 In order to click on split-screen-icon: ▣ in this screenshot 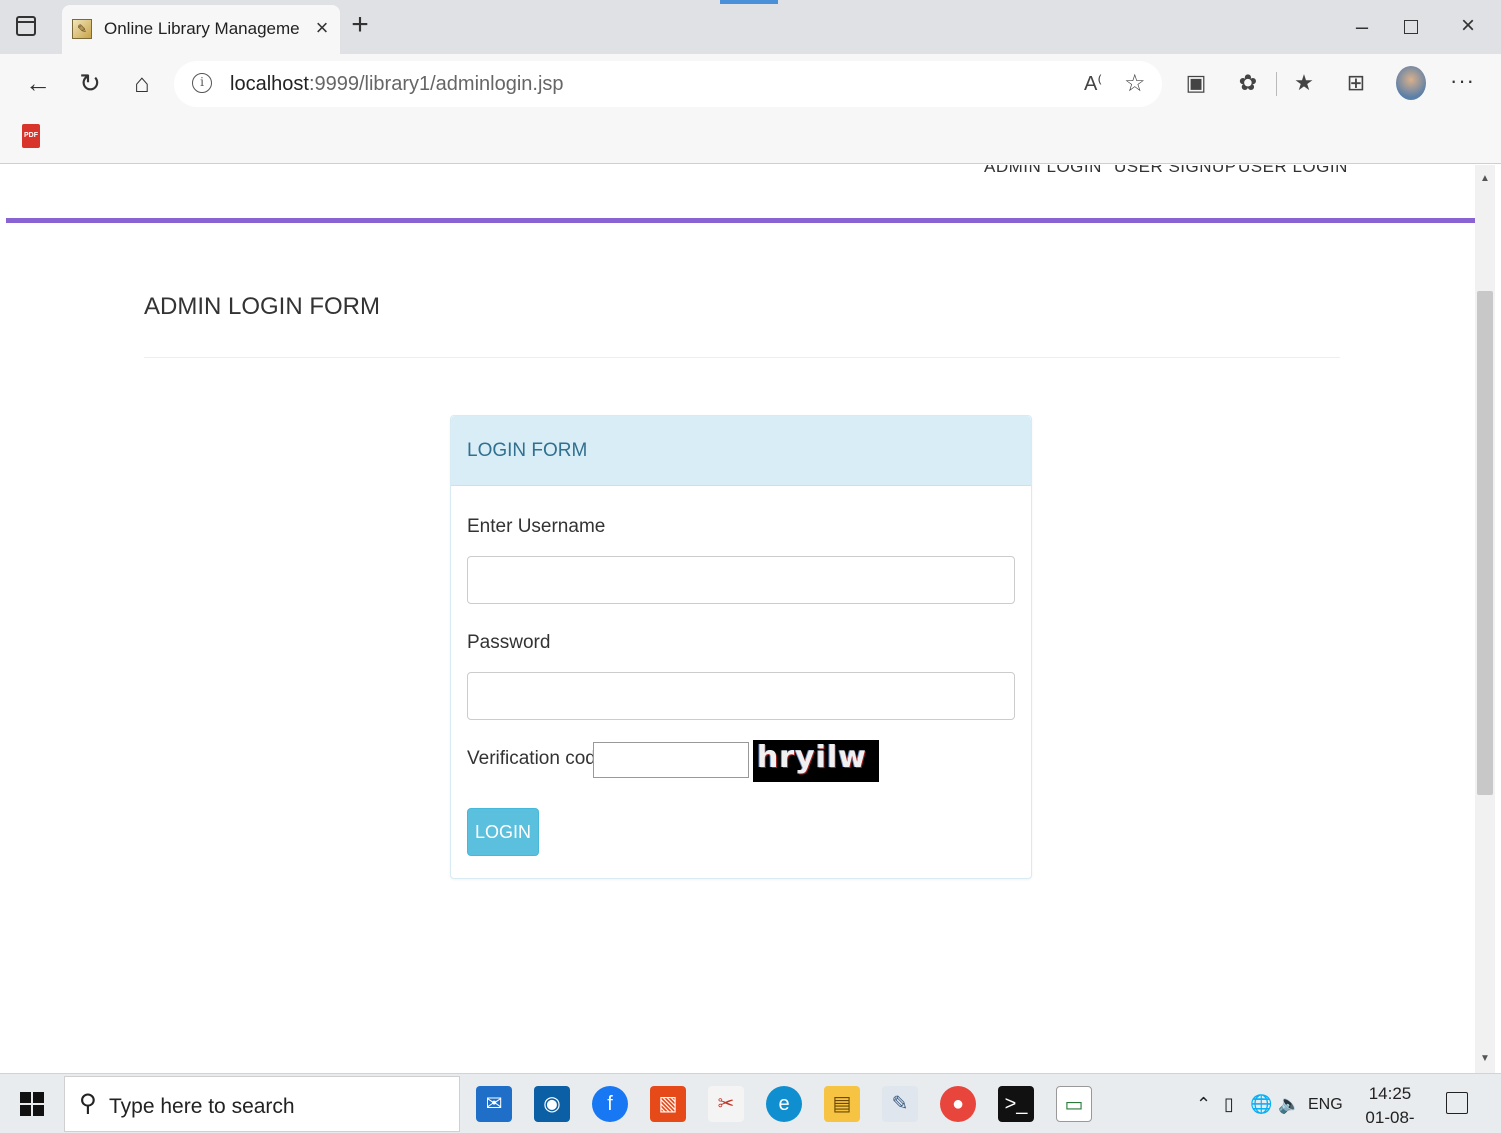, I will do `click(1196, 83)`.